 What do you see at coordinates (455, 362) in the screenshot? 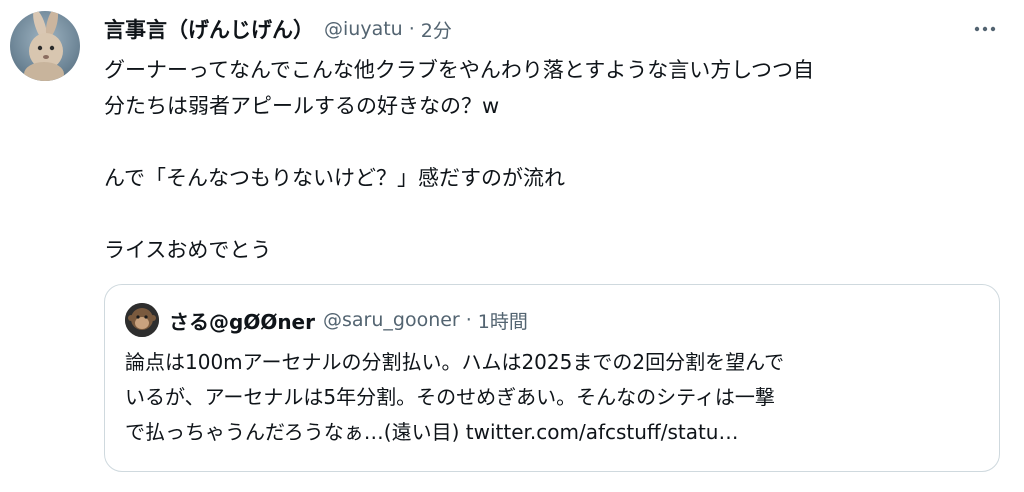
I see `quoted-text-line: 論点は100mアーセナルの分割払い。ハムは2025までの2回分割を望んで` at bounding box center [455, 362].